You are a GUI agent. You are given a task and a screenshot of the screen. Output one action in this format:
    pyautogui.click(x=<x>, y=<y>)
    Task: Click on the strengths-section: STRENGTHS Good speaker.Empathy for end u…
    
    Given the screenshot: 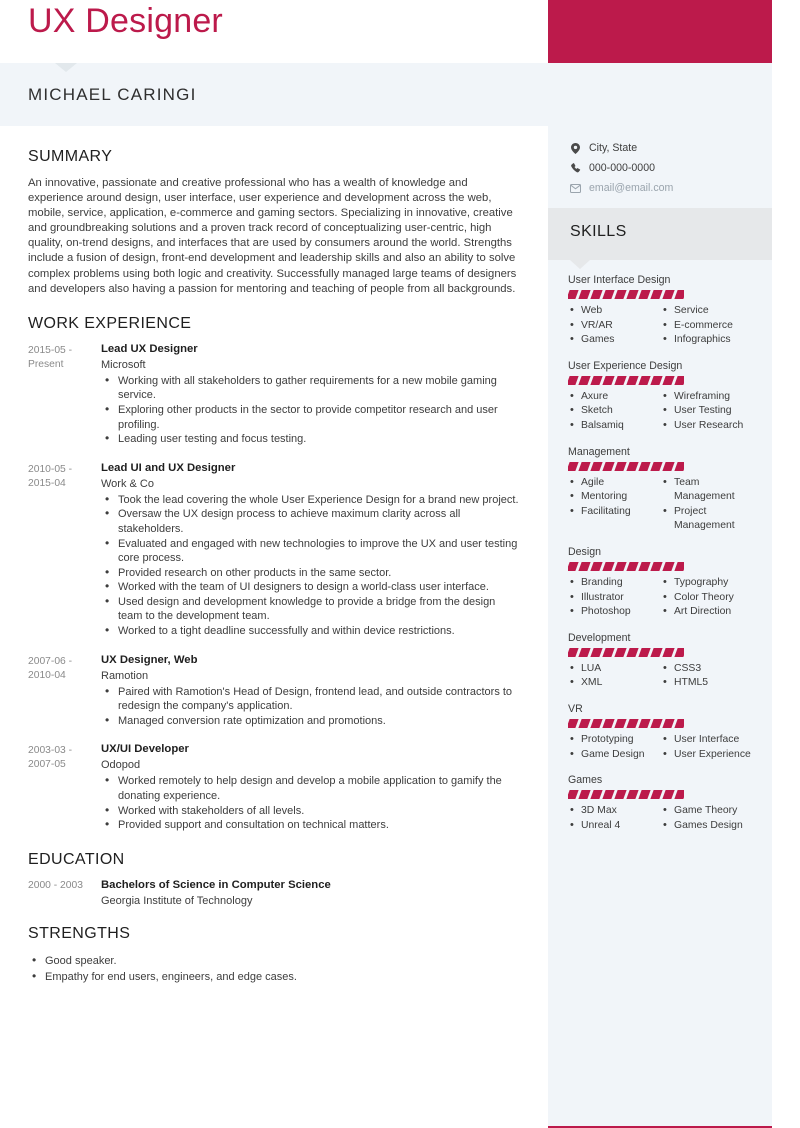 What is the action you would take?
    pyautogui.click(x=274, y=955)
    